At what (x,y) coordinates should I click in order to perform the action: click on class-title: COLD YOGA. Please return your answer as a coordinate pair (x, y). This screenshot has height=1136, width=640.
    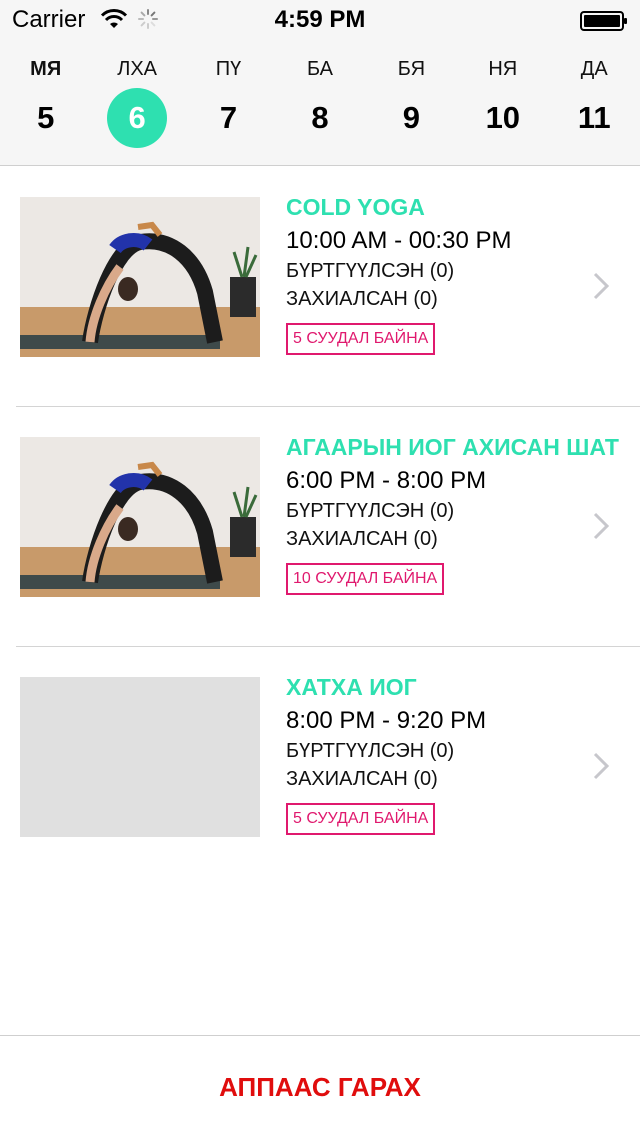
    Looking at the image, I should click on (355, 207).